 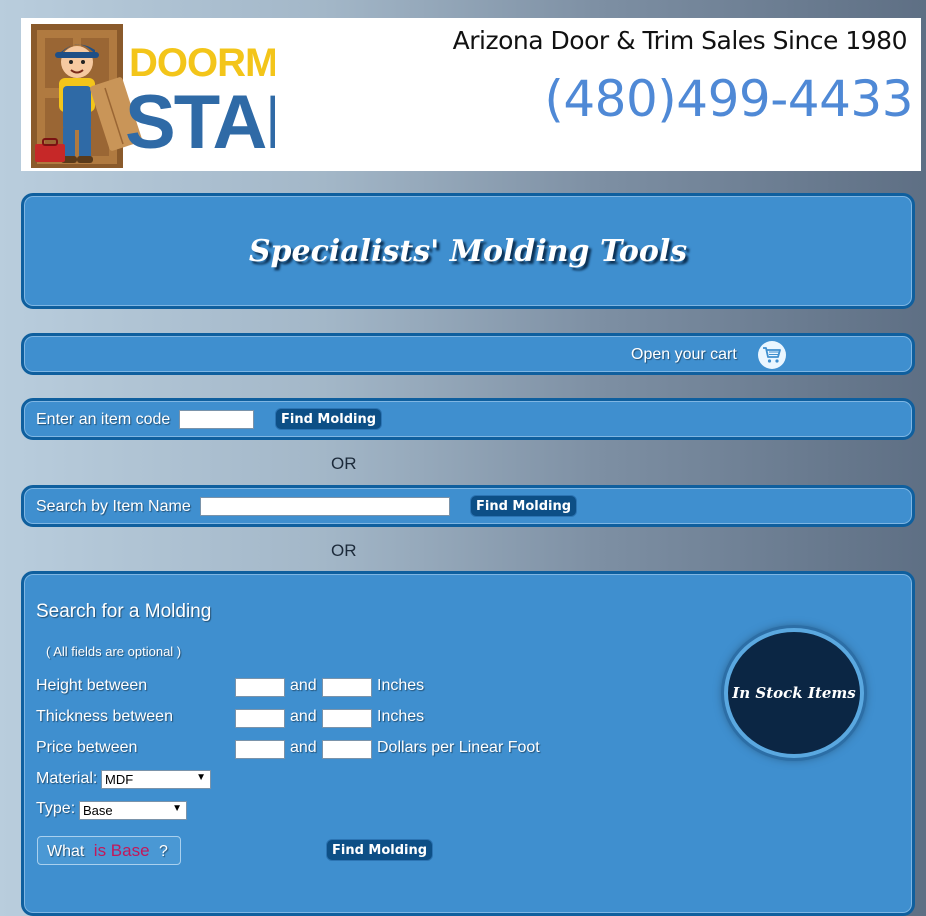 What do you see at coordinates (680, 40) in the screenshot?
I see `company-tagline: Arizona Door & Trim Sales Since 1980` at bounding box center [680, 40].